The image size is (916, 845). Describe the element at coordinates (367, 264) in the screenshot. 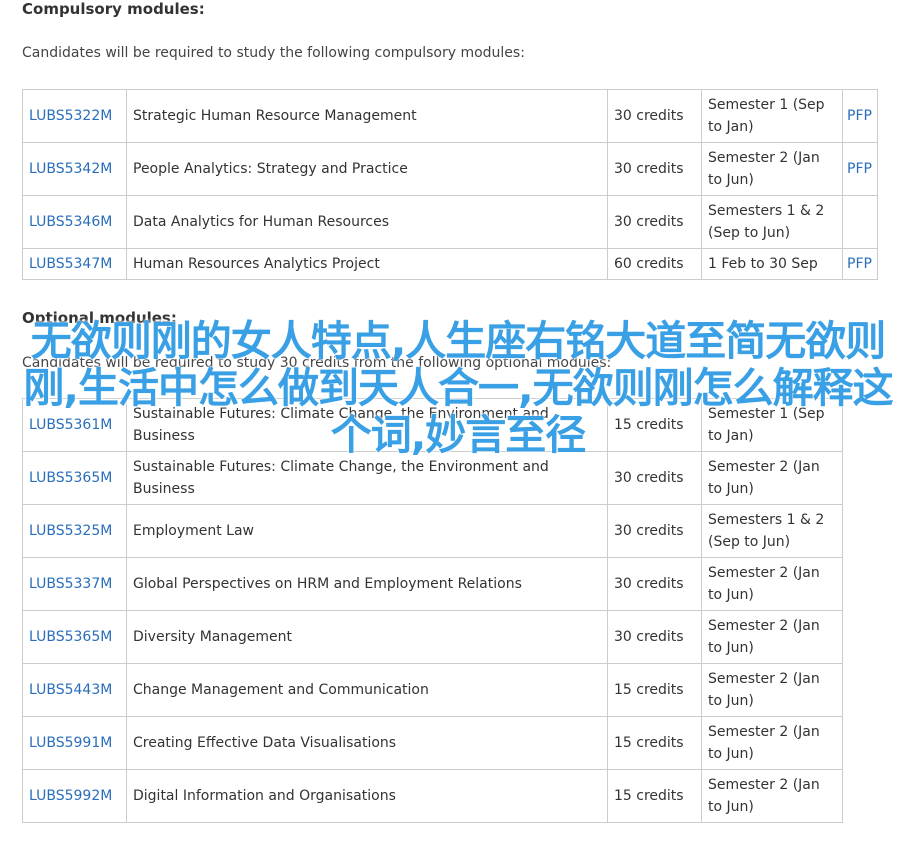

I see `module-title: Human Resources Analytics Project` at that location.